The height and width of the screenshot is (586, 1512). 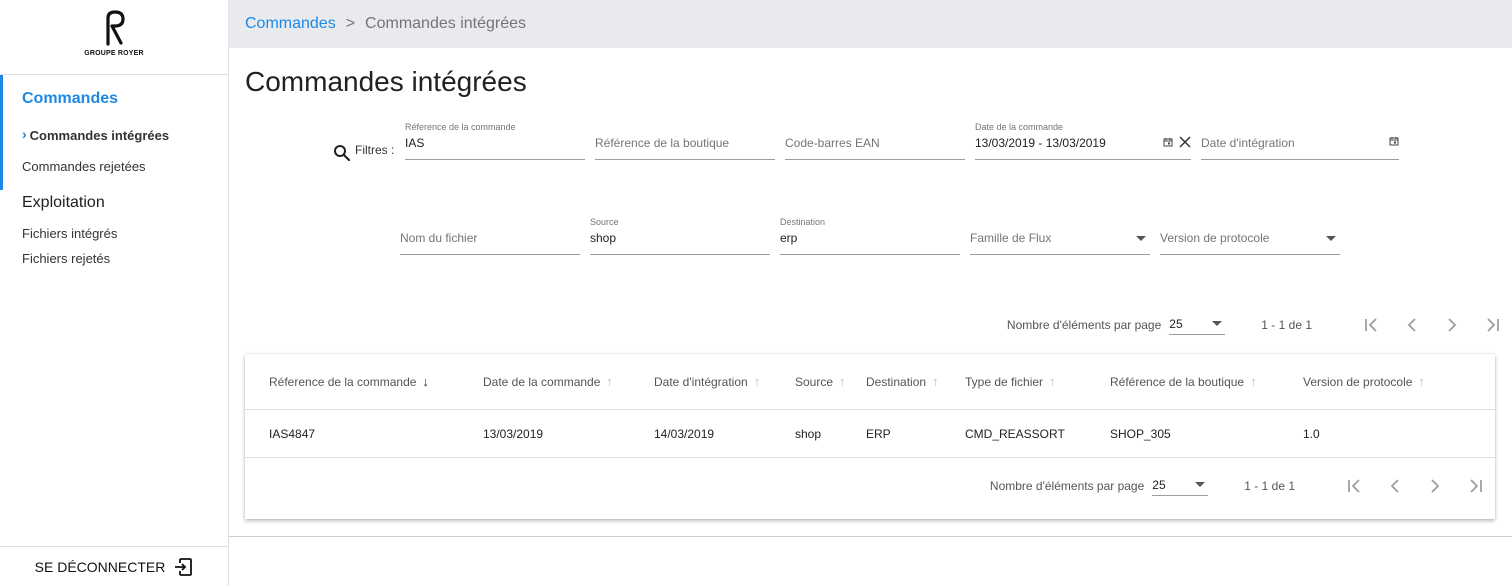 What do you see at coordinates (490, 236) in the screenshot?
I see `nom-fichier-field: Nom du fichier` at bounding box center [490, 236].